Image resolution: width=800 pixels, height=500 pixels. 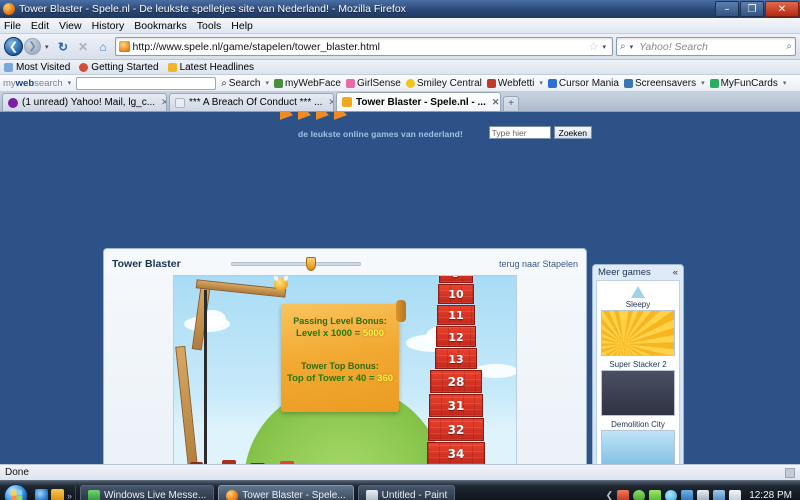 What do you see at coordinates (350, 83) in the screenshot?
I see `girlsense-icon` at bounding box center [350, 83].